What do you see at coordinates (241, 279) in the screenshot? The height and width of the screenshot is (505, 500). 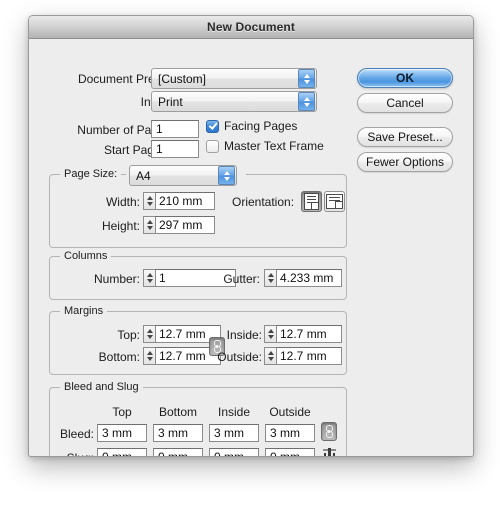 I see `columns-gutter-label: Gutter:` at bounding box center [241, 279].